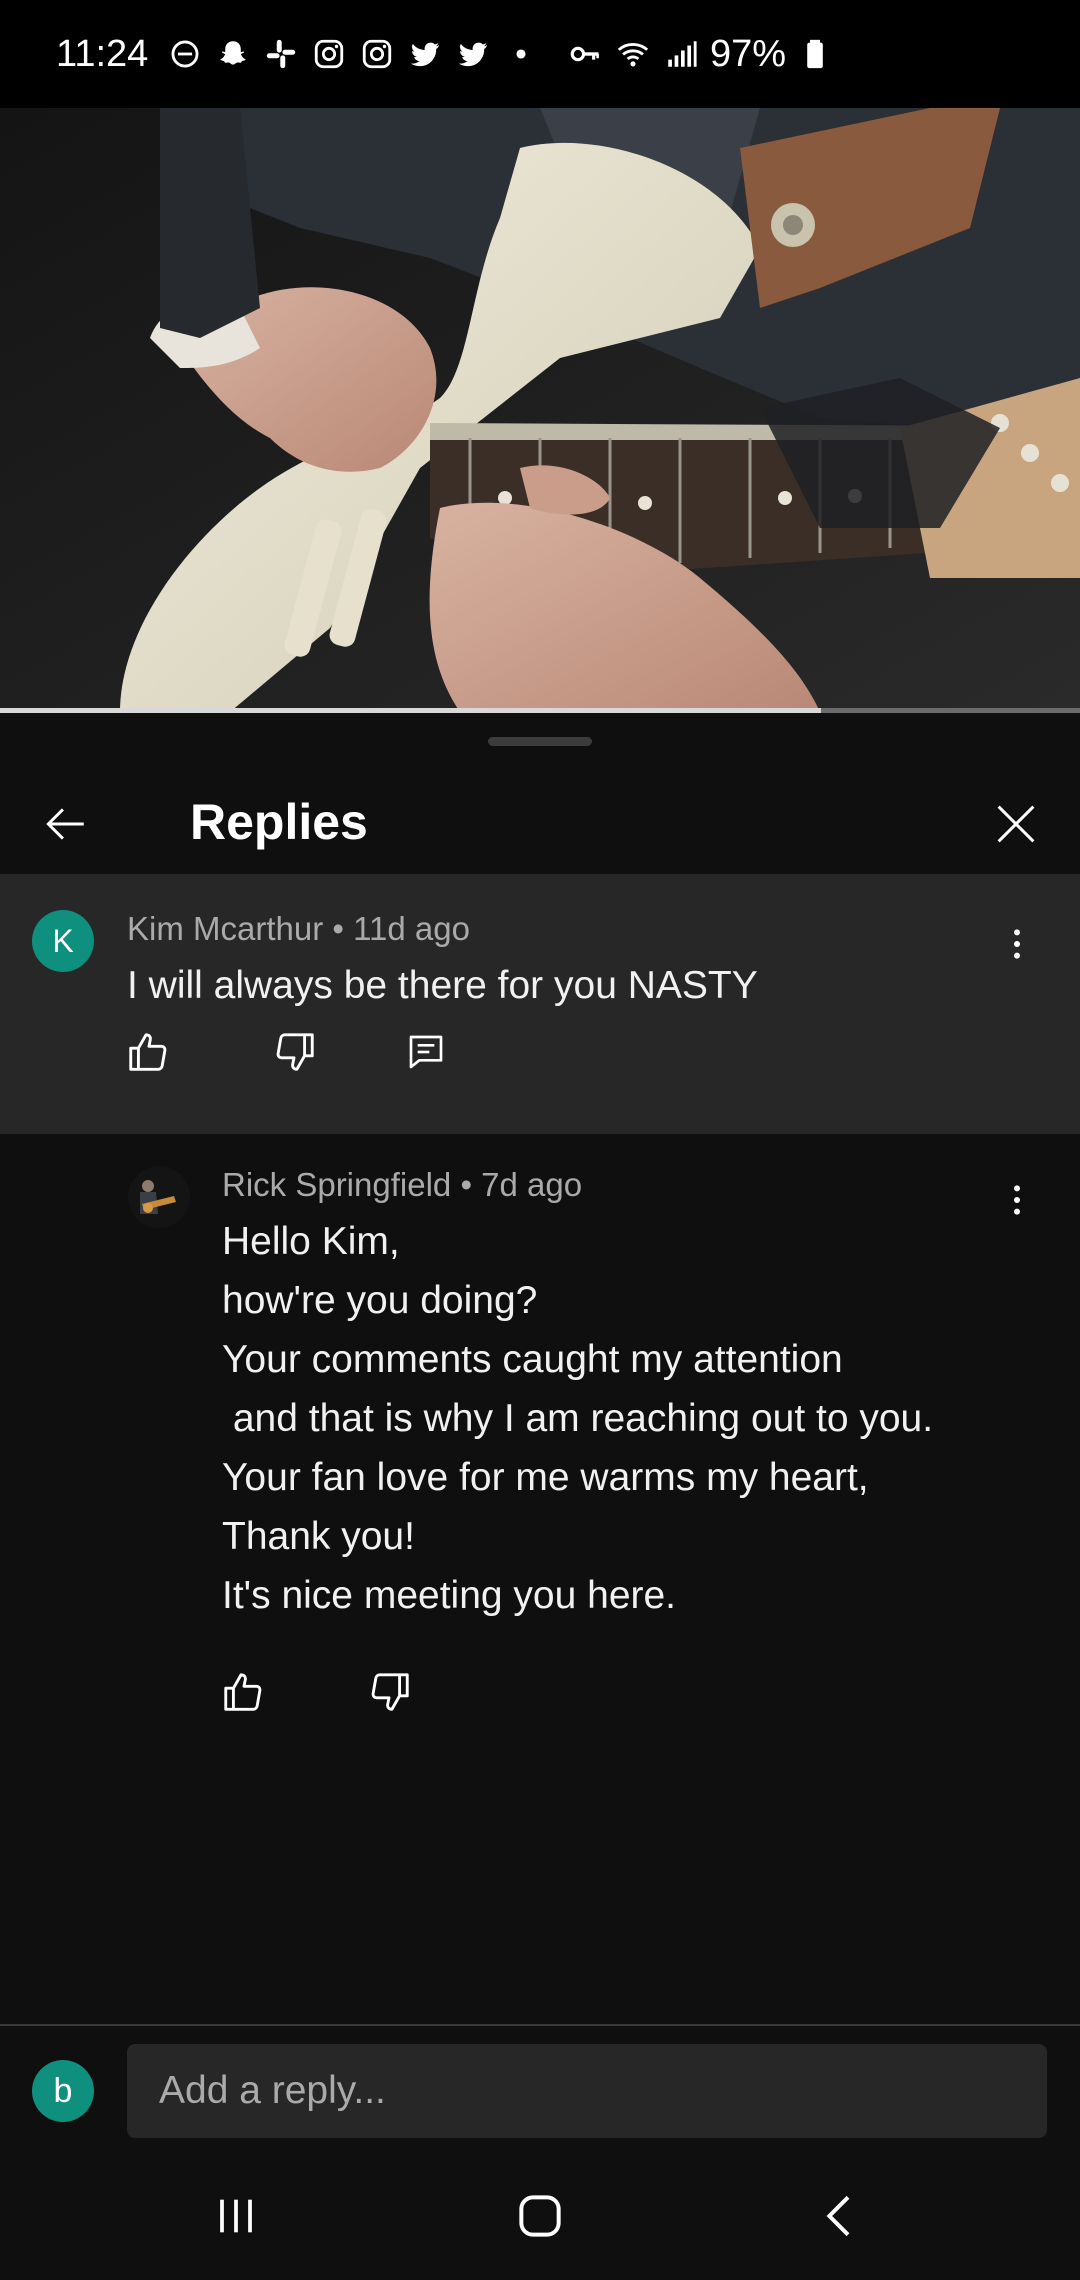  I want to click on reply-composer: b, so click(540, 2086).